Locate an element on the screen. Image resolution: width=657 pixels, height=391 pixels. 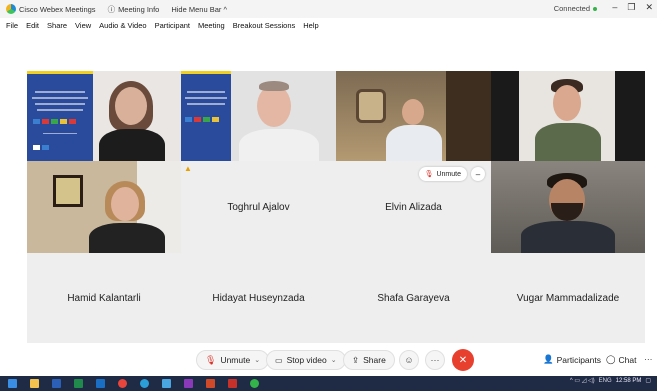
chat-icon: ◯ is located at coordinates (611, 359).